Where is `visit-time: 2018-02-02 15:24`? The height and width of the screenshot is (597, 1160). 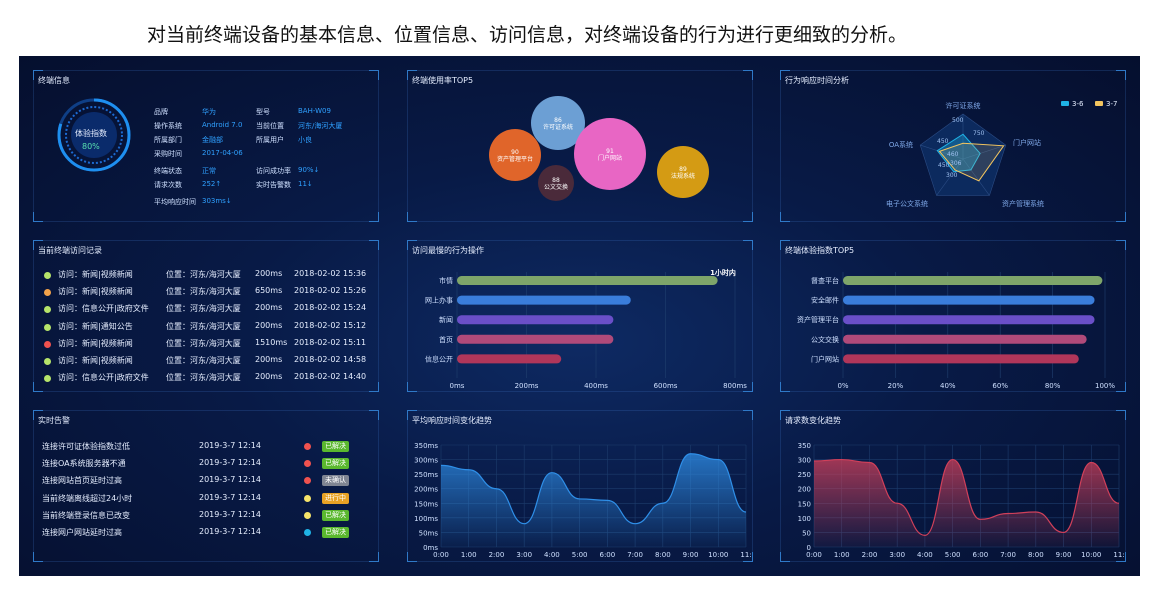 visit-time: 2018-02-02 15:24 is located at coordinates (330, 308).